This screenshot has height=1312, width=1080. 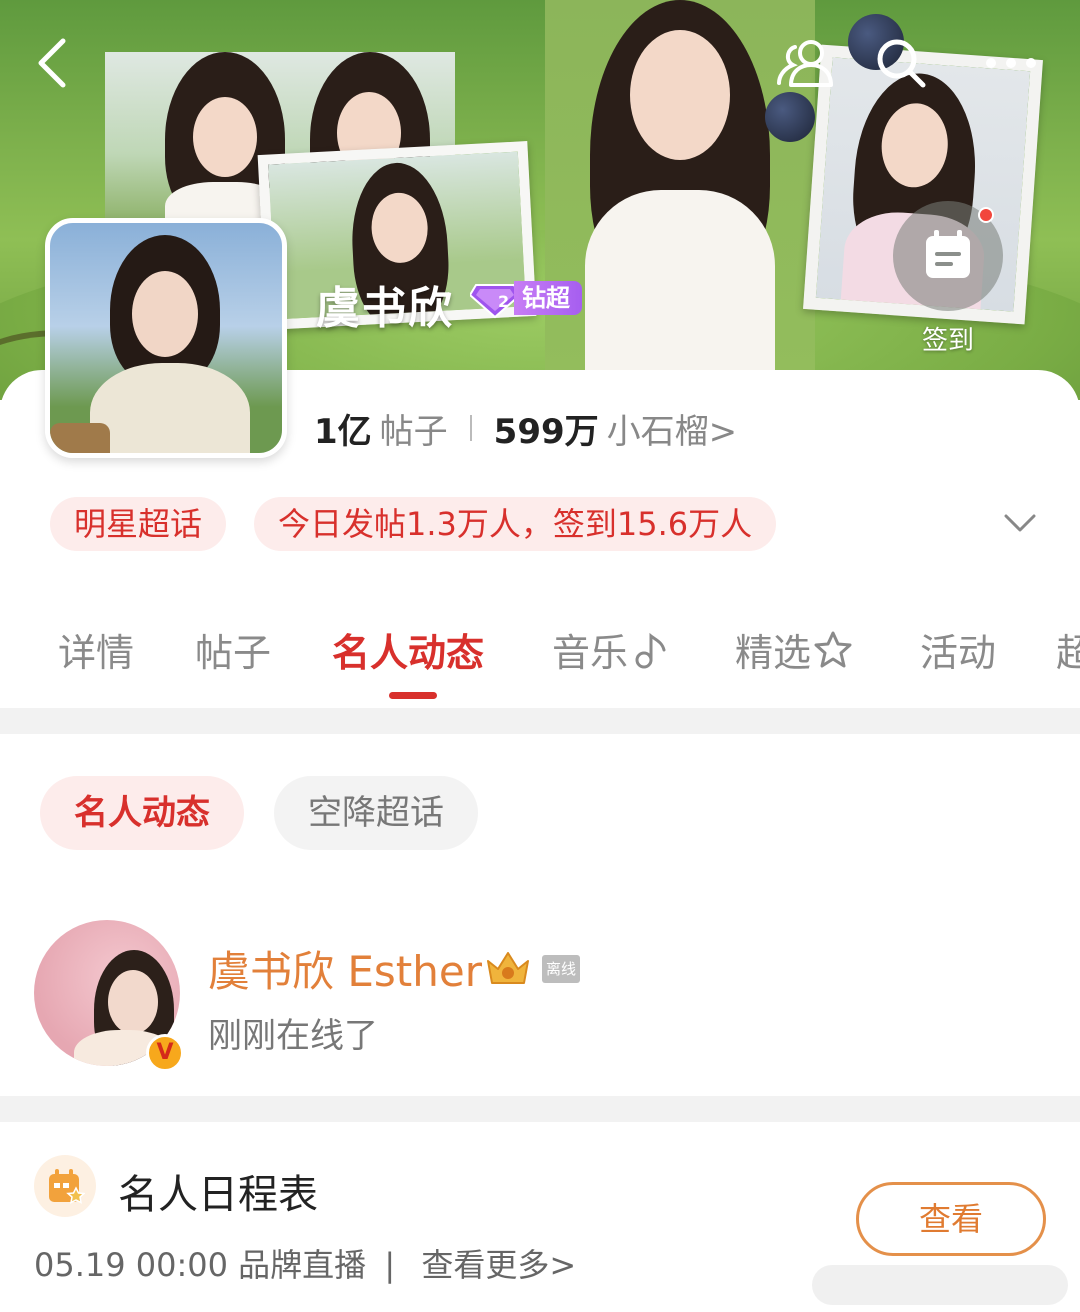 What do you see at coordinates (986, 215) in the screenshot?
I see `notification-dot` at bounding box center [986, 215].